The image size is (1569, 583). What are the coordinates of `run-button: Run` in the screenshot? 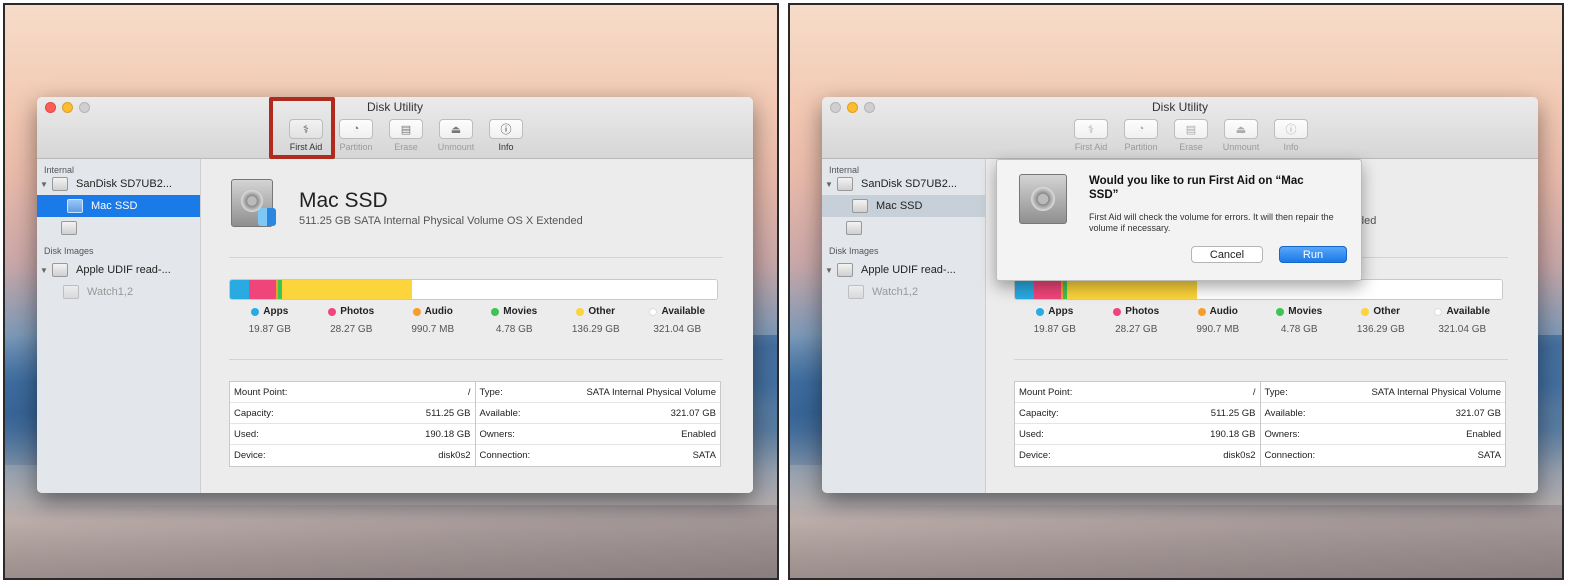 It's located at (1313, 254).